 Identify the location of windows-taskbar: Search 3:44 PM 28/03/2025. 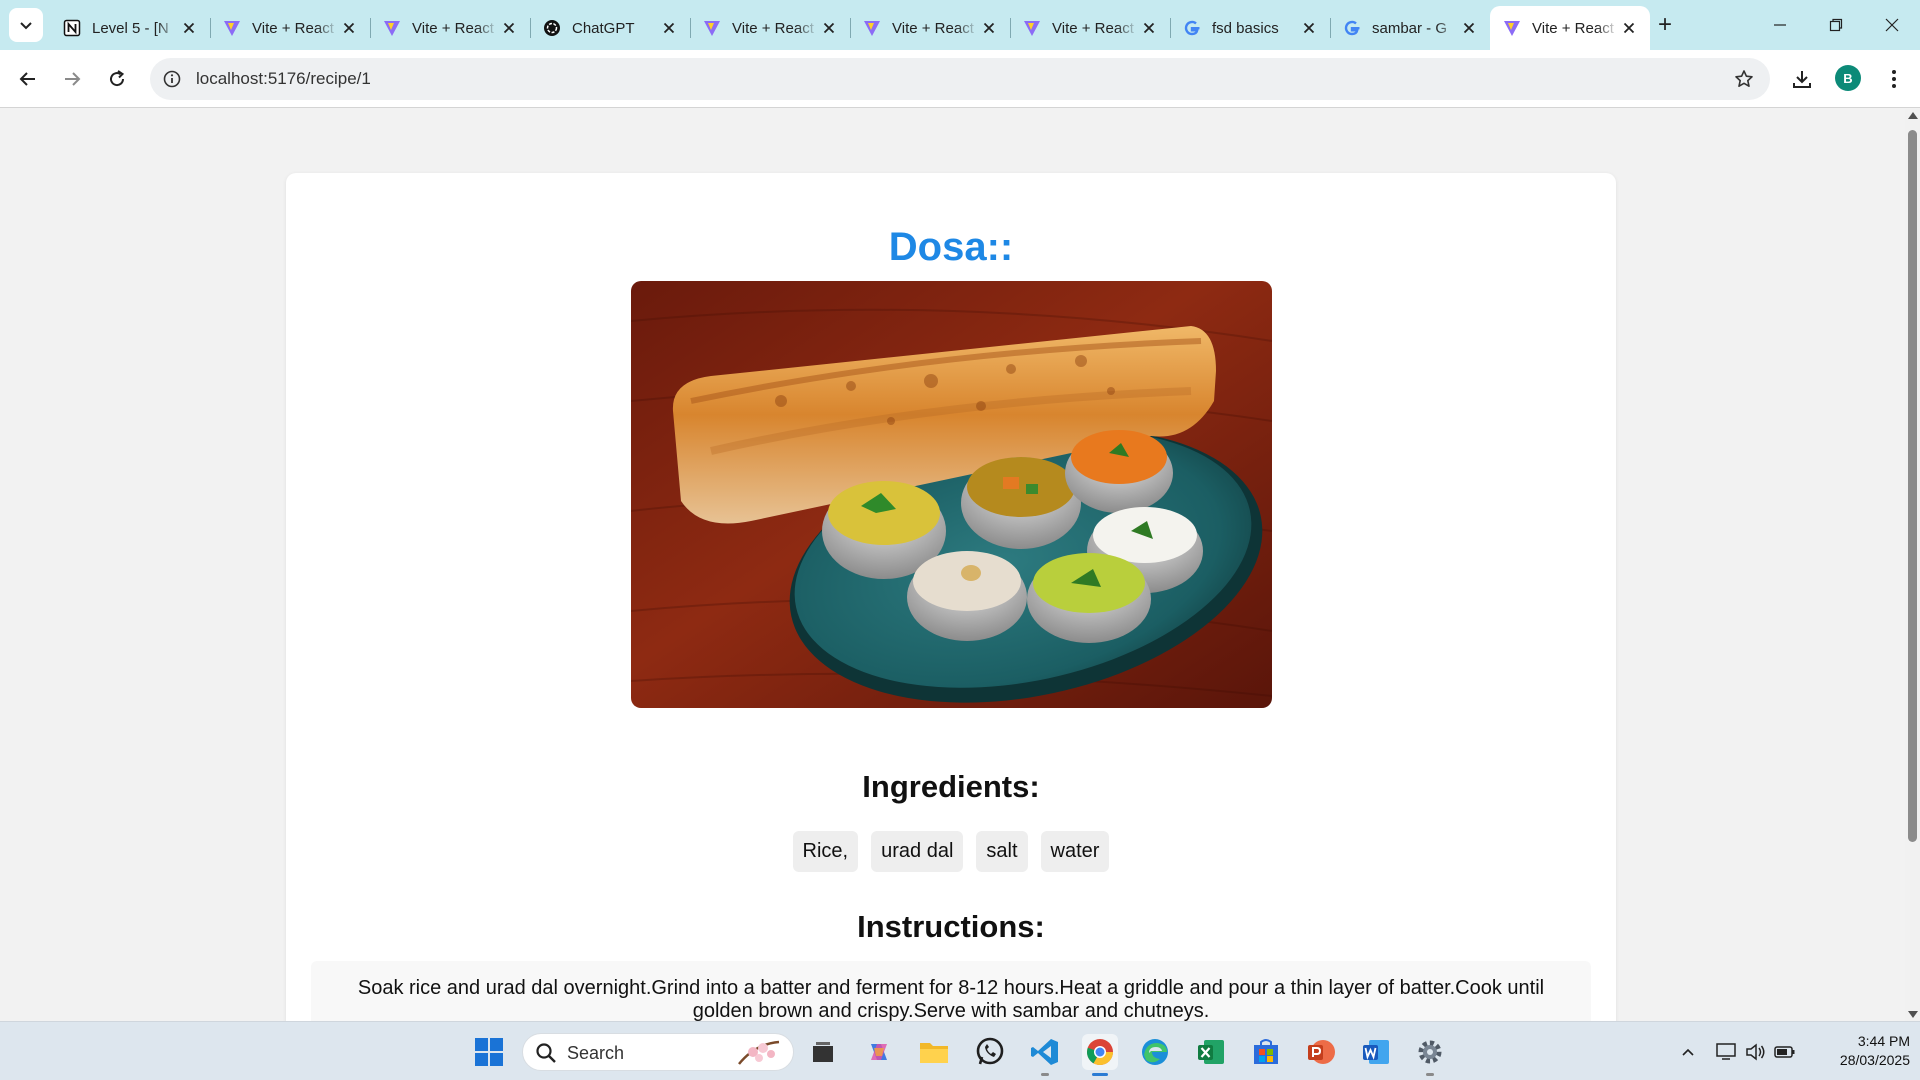
(960, 1050).